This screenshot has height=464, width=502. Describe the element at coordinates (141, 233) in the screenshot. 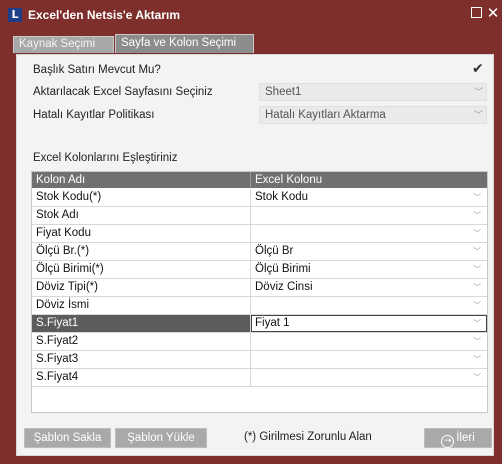

I see `row-name-cell: Fiyat Kodu` at that location.